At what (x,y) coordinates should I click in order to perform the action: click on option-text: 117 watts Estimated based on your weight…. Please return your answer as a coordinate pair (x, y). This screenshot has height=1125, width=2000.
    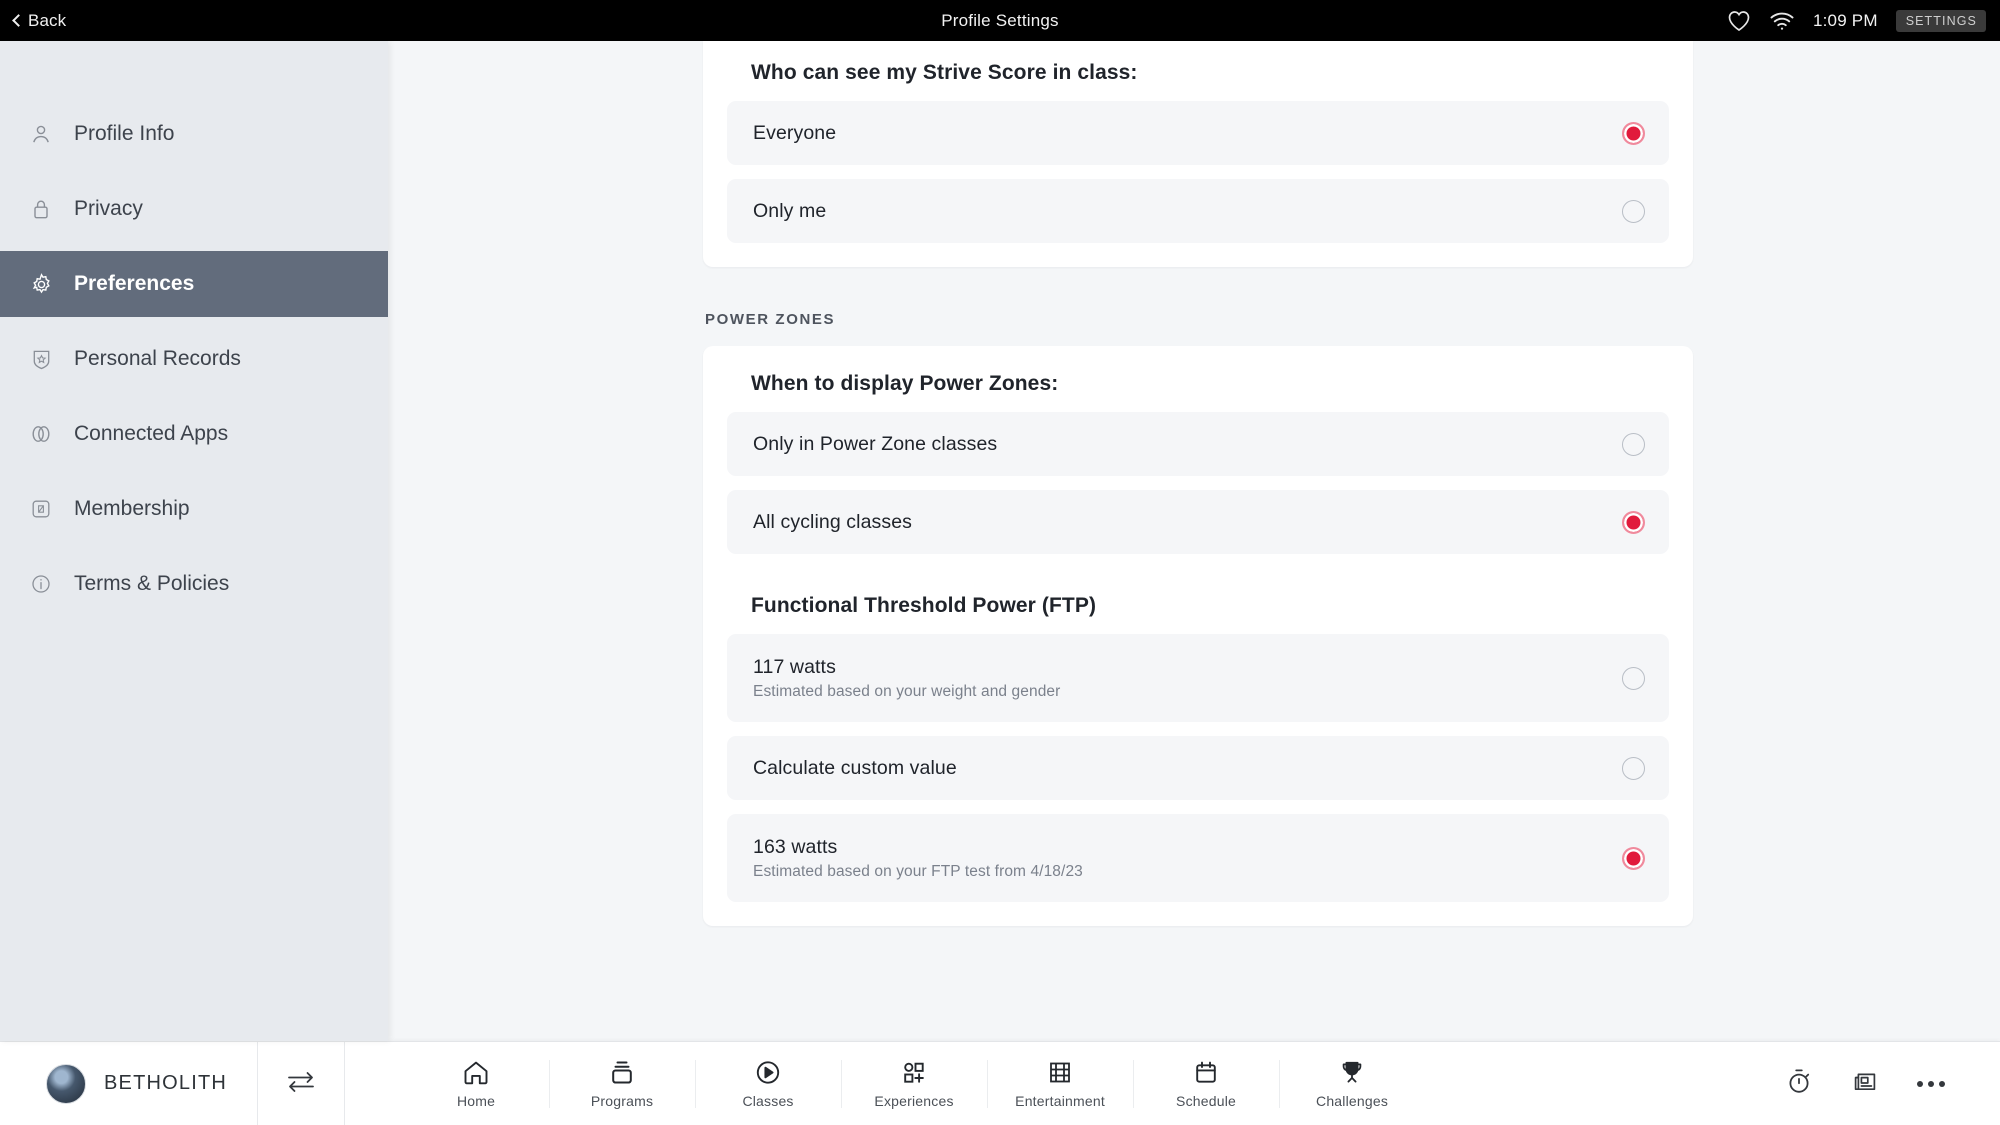
    Looking at the image, I should click on (906, 678).